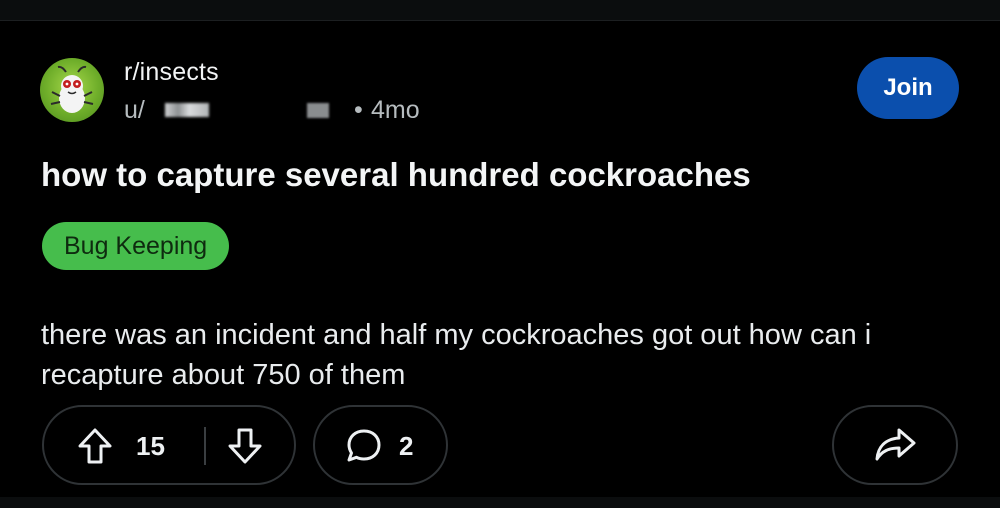 This screenshot has width=1000, height=508. Describe the element at coordinates (245, 446) in the screenshot. I see `arrow-down-icon` at that location.